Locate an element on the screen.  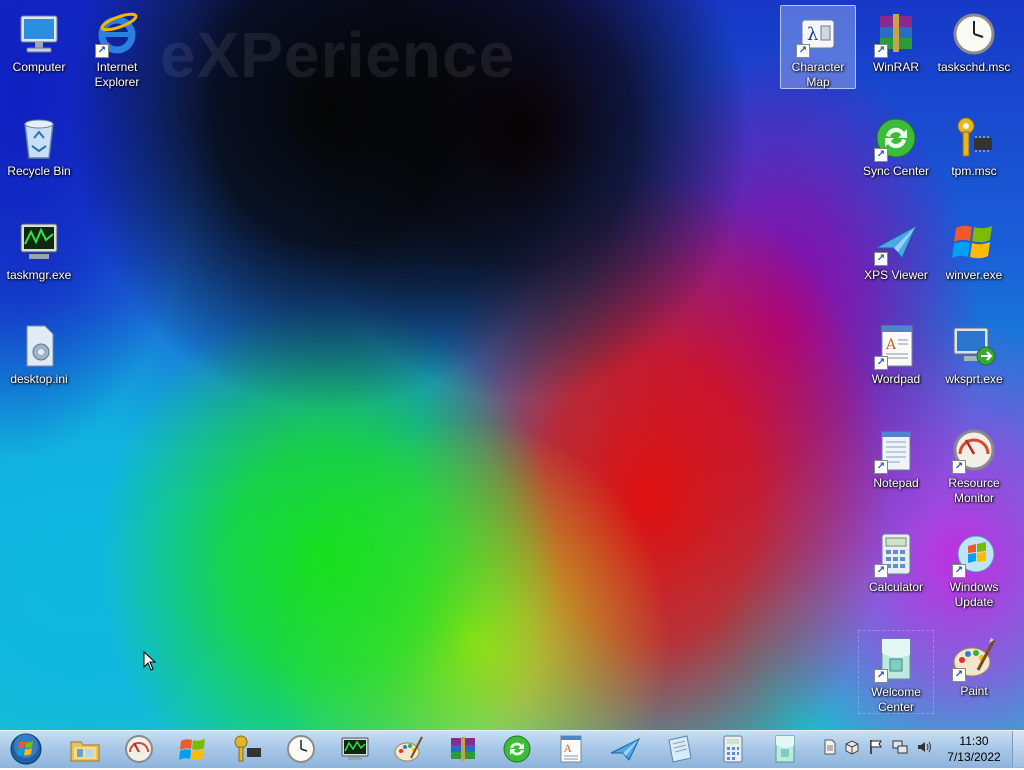
wordpad-icon: A is located at coordinates (571, 749).